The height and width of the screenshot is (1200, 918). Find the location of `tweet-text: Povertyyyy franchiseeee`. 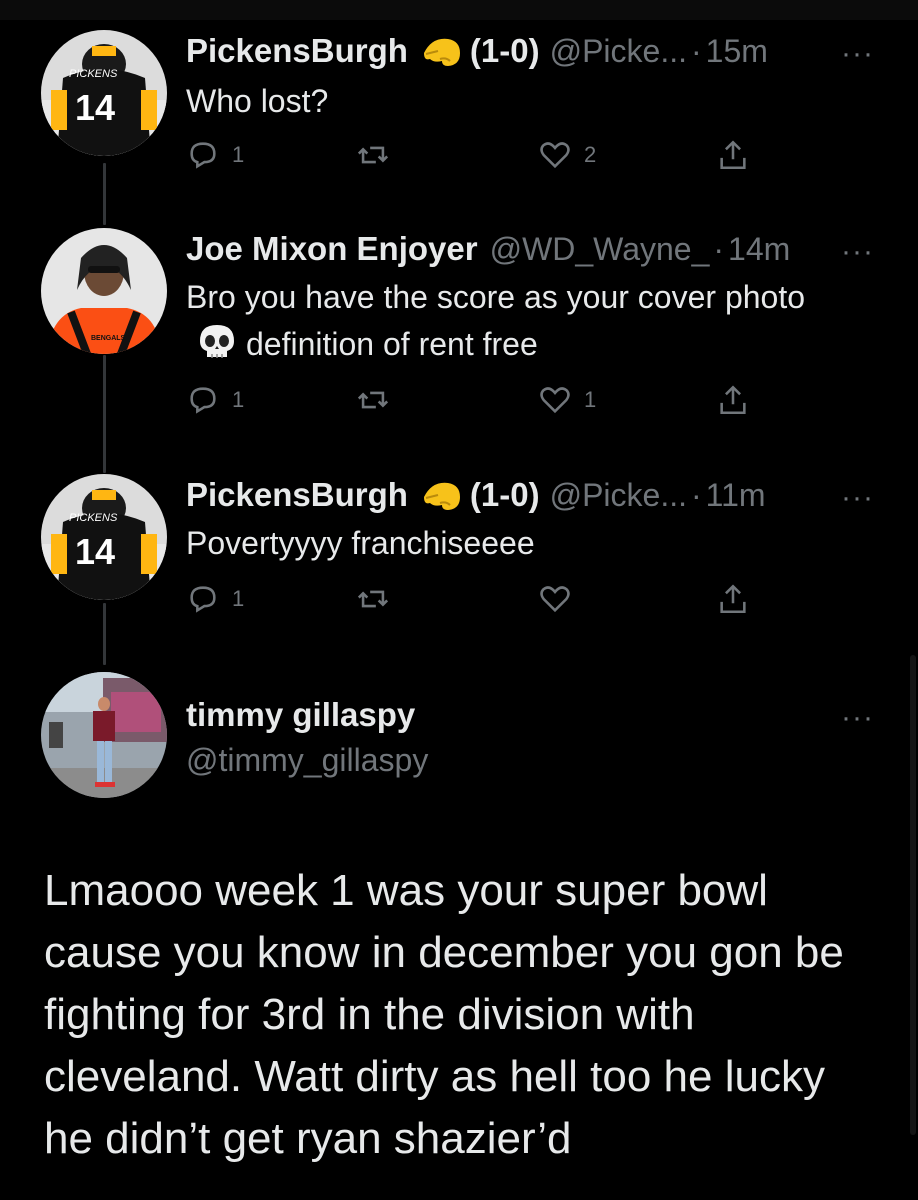

tweet-text: Povertyyyy franchiseeee is located at coordinates (360, 543).